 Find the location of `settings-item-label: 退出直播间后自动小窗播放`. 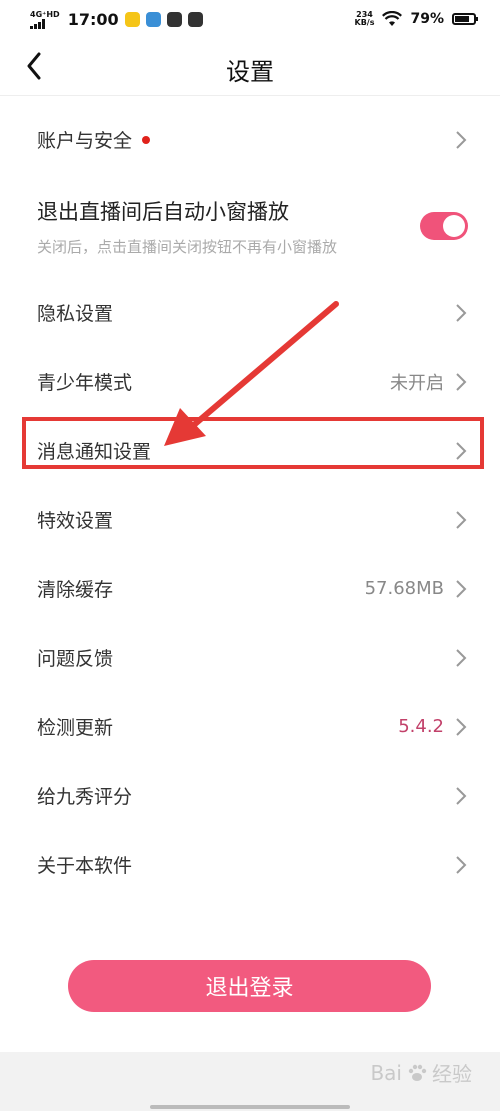

settings-item-label: 退出直播间后自动小窗播放 is located at coordinates (163, 211).